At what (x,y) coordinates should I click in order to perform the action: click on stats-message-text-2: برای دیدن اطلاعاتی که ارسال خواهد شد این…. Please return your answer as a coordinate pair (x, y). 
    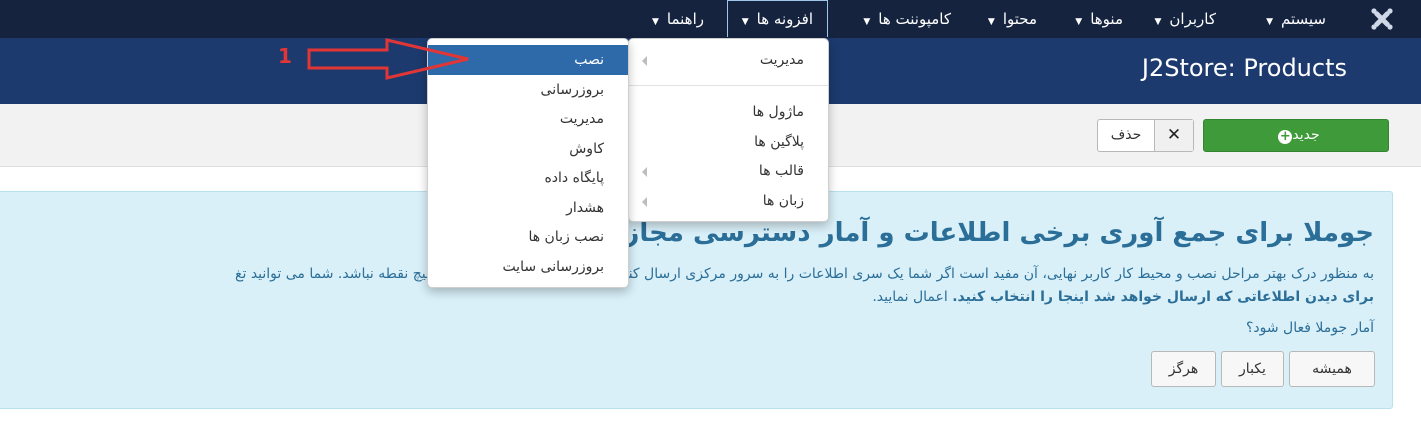
    Looking at the image, I should click on (1123, 297).